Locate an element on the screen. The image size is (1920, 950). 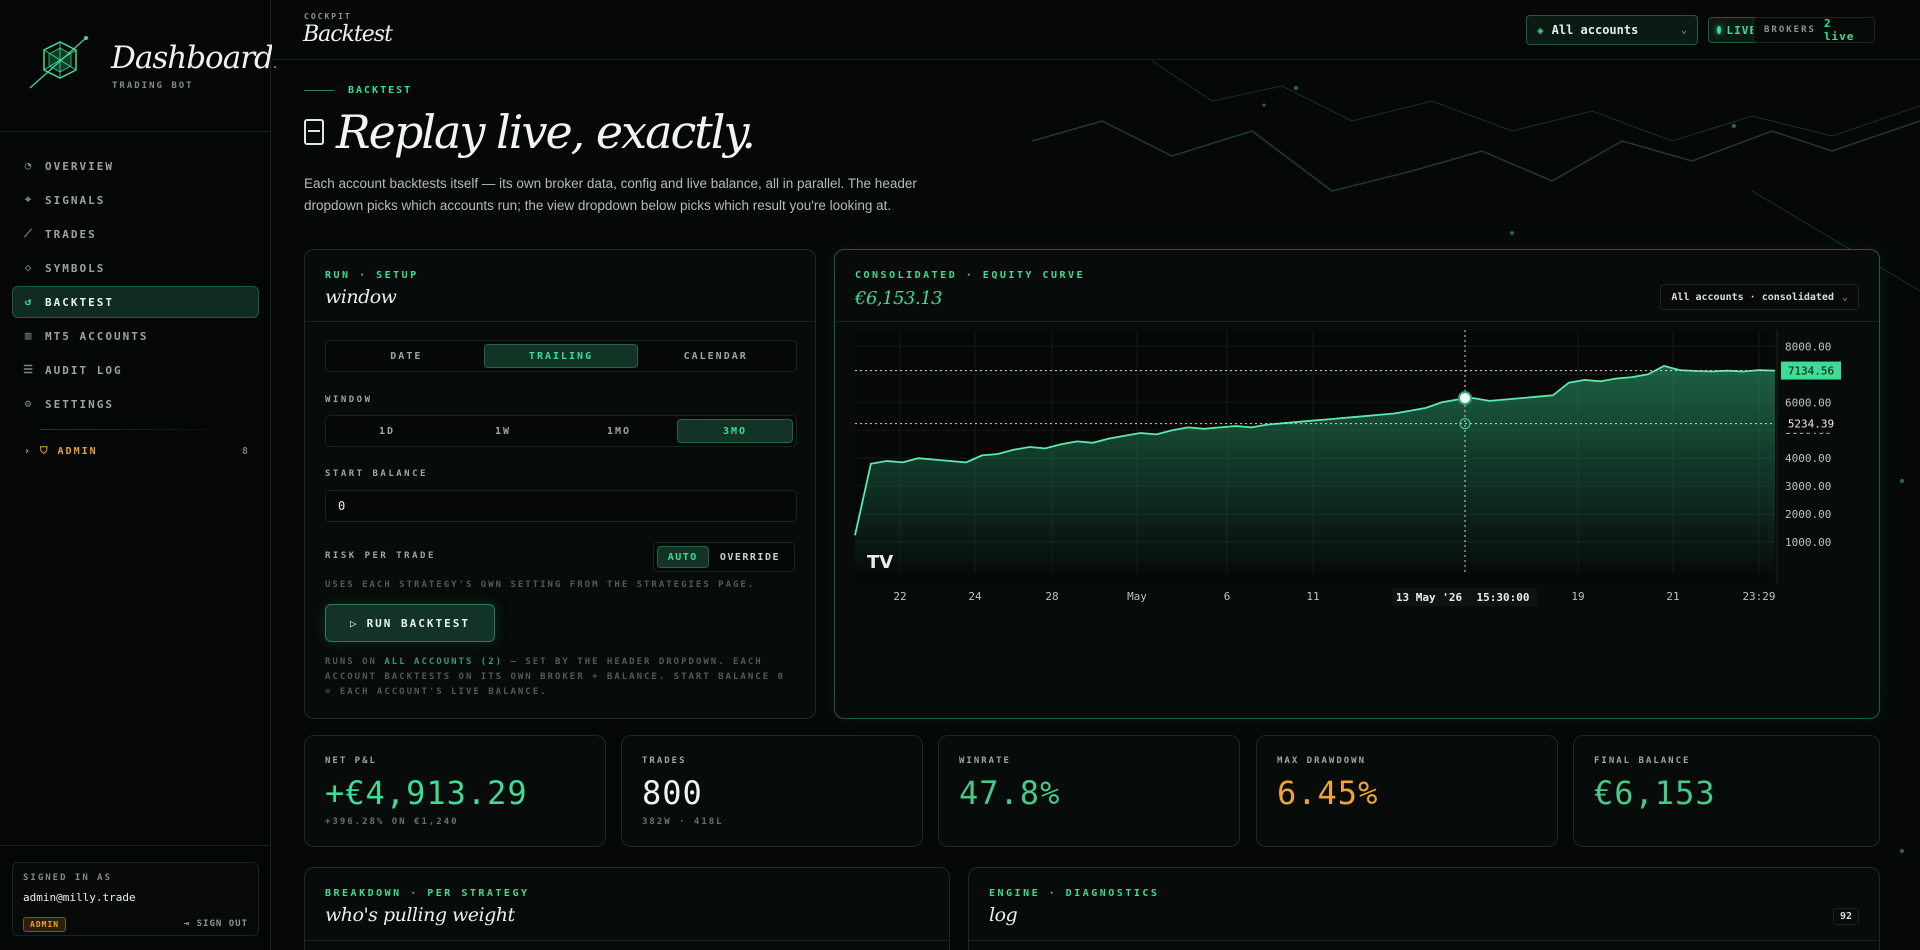
window-1d: 1D is located at coordinates (387, 431).